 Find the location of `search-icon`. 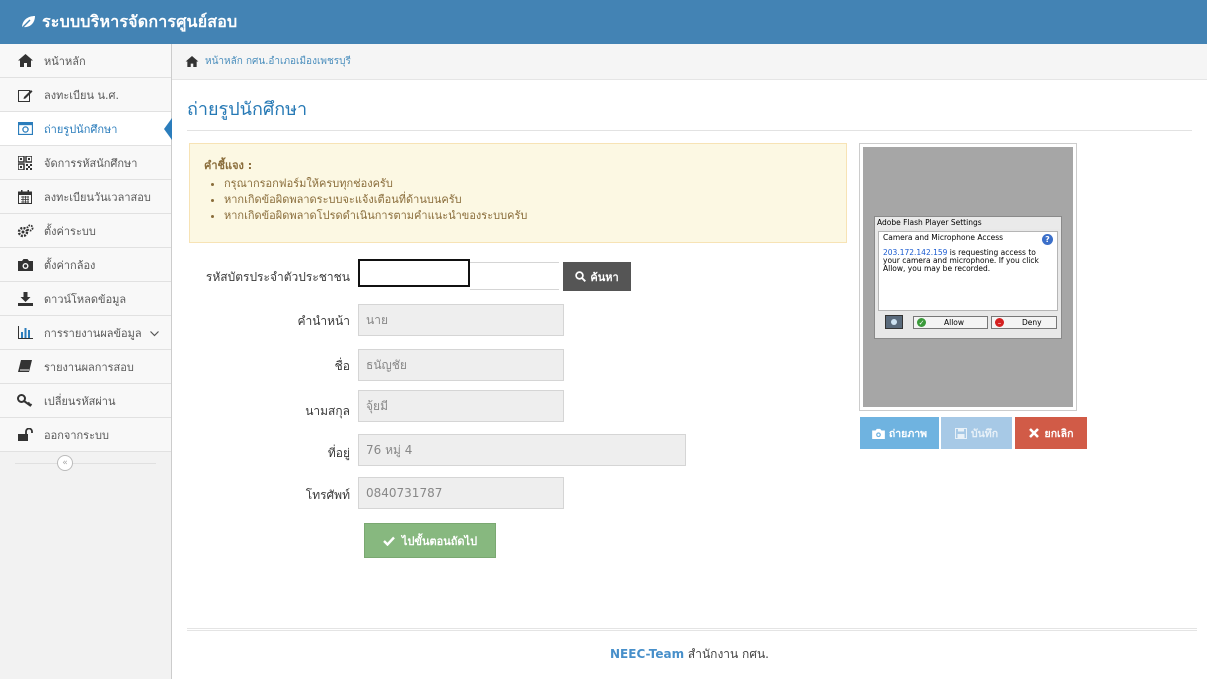

search-icon is located at coordinates (581, 276).